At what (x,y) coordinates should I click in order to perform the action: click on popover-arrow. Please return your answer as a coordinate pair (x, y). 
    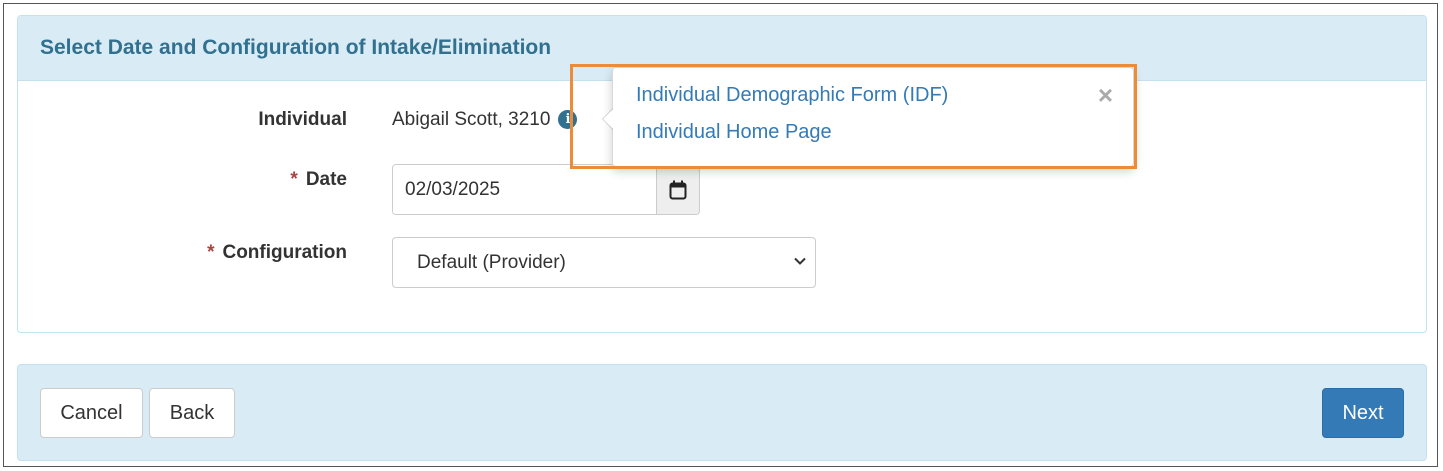
    Looking at the image, I should click on (607, 119).